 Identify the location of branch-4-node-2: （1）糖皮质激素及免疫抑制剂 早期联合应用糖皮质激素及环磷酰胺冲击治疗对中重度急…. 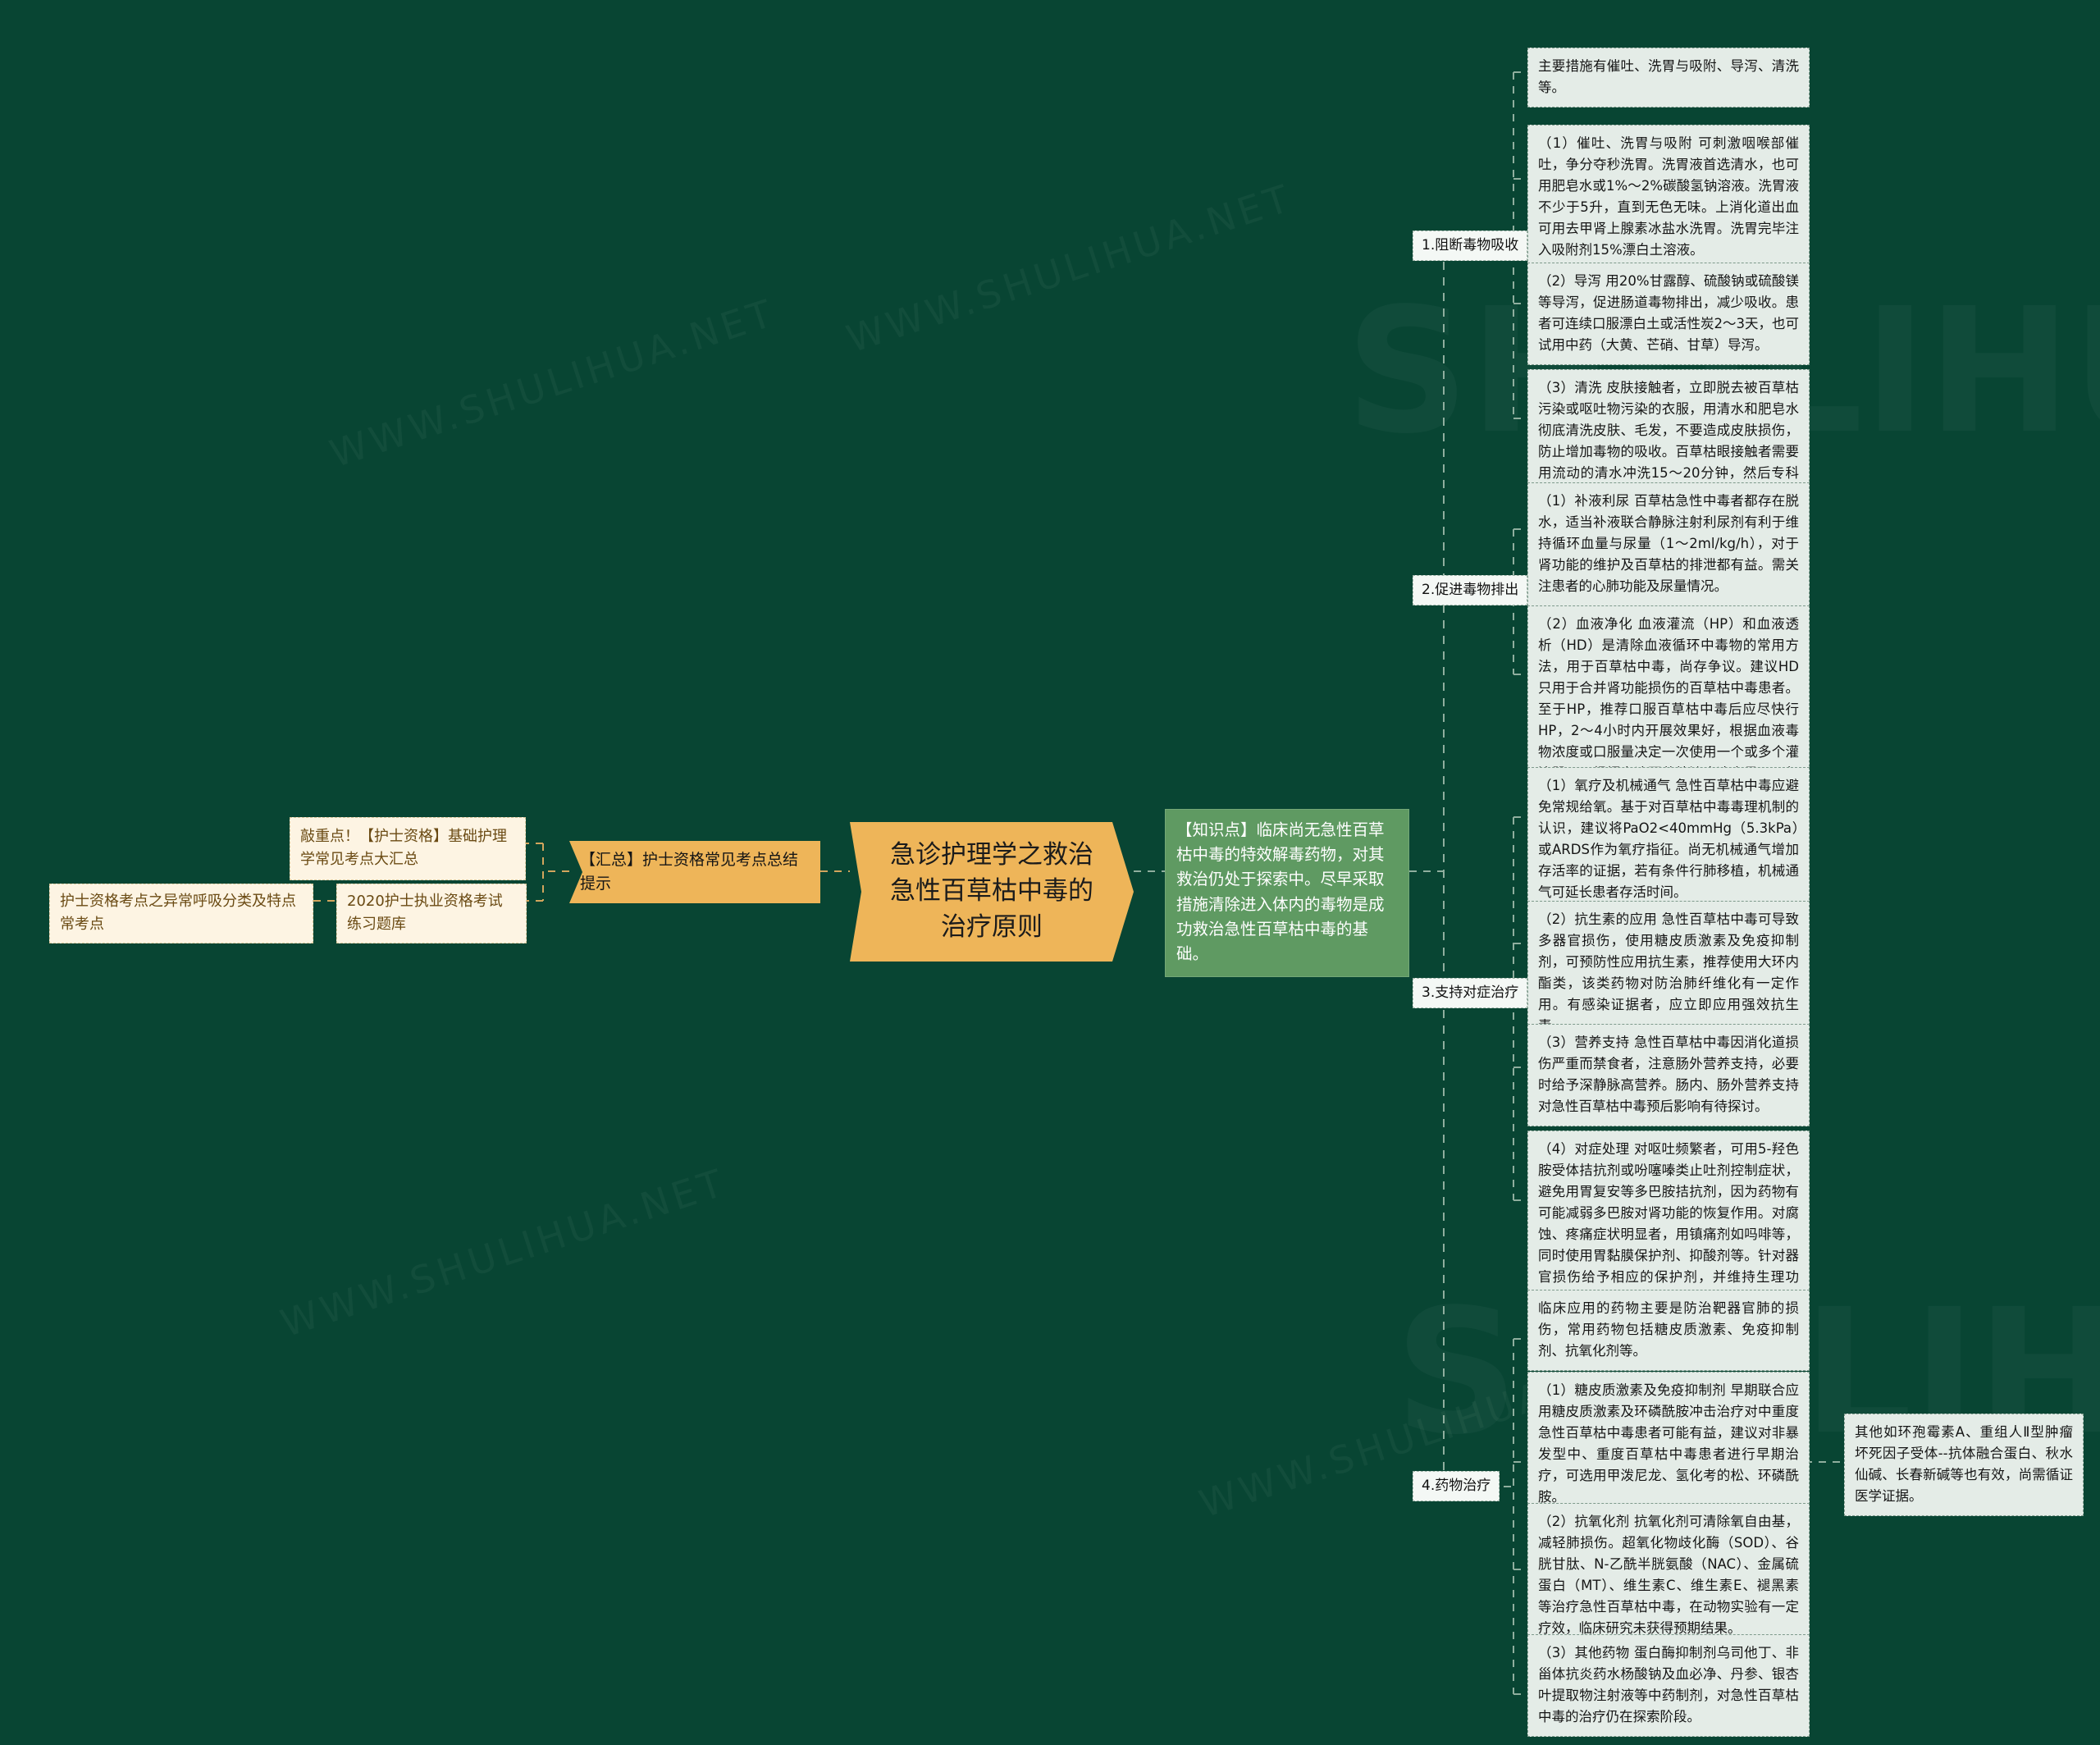
(1669, 1445).